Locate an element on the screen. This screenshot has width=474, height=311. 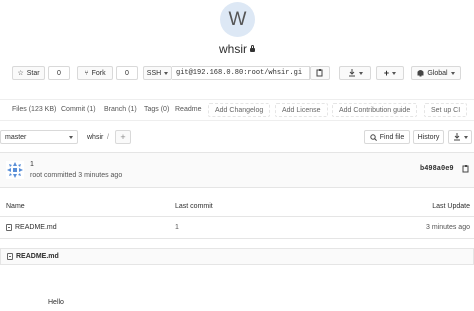
project-avatar: W is located at coordinates (237, 19).